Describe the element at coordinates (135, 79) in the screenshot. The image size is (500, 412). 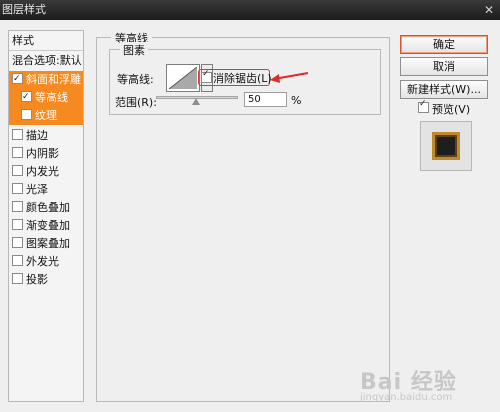
I see `contour-label: 等高线:` at that location.